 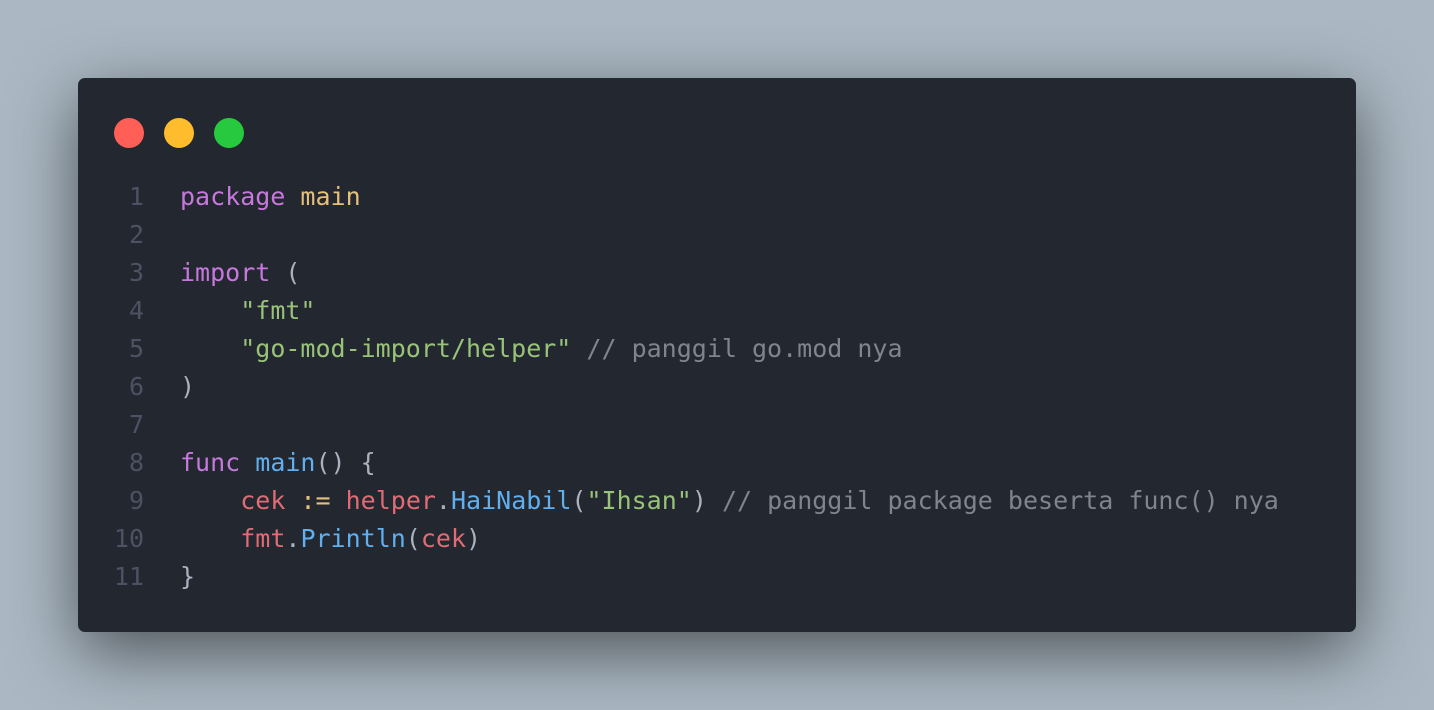 What do you see at coordinates (1000, 500) in the screenshot?
I see `token-comment: // panggil package beserta func() nya` at bounding box center [1000, 500].